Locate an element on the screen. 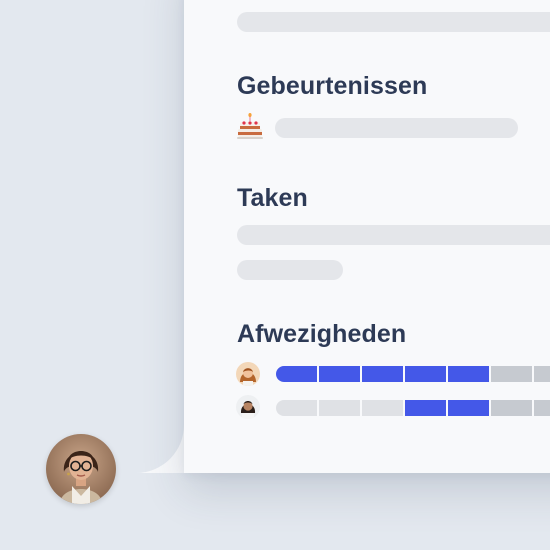  panel-corner is located at coordinates (160, 449).